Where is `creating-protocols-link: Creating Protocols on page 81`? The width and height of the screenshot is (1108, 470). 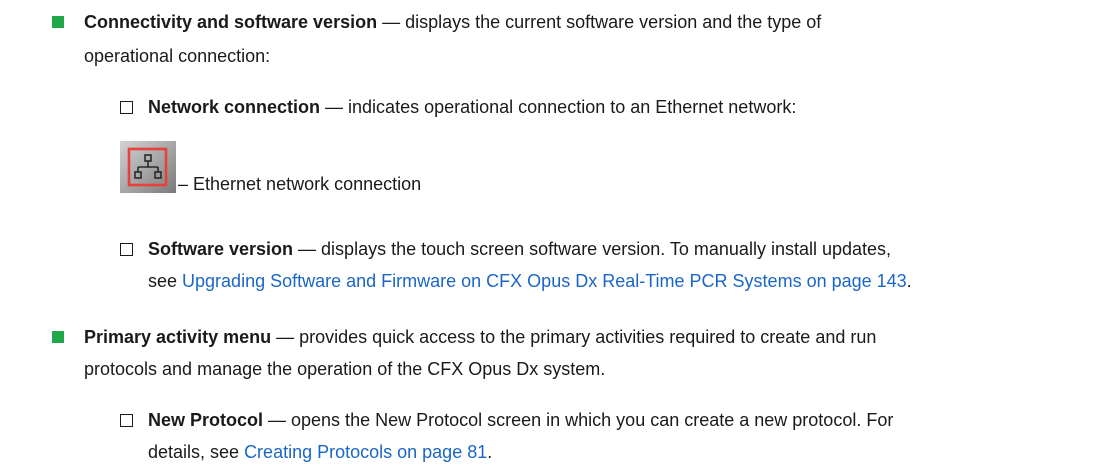 creating-protocols-link: Creating Protocols on page 81 is located at coordinates (365, 452).